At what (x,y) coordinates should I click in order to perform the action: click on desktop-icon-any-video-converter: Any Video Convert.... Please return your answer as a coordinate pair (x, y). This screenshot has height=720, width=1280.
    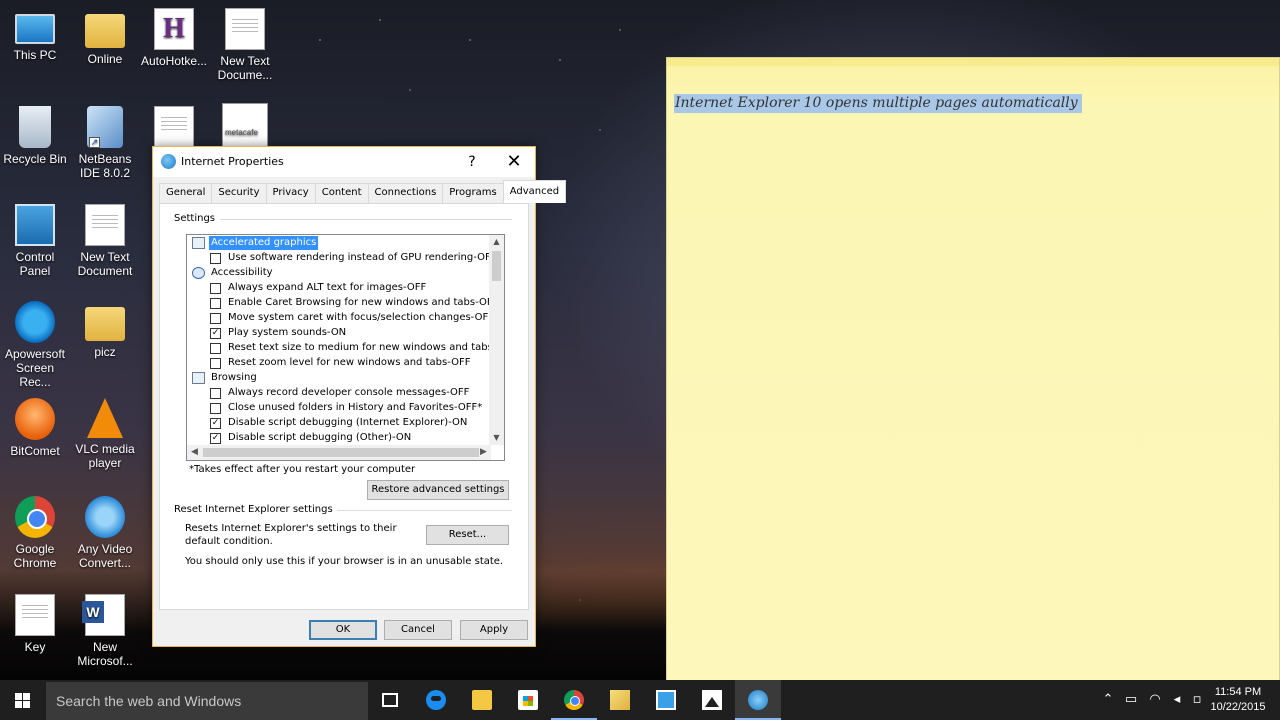
    Looking at the image, I should click on (105, 533).